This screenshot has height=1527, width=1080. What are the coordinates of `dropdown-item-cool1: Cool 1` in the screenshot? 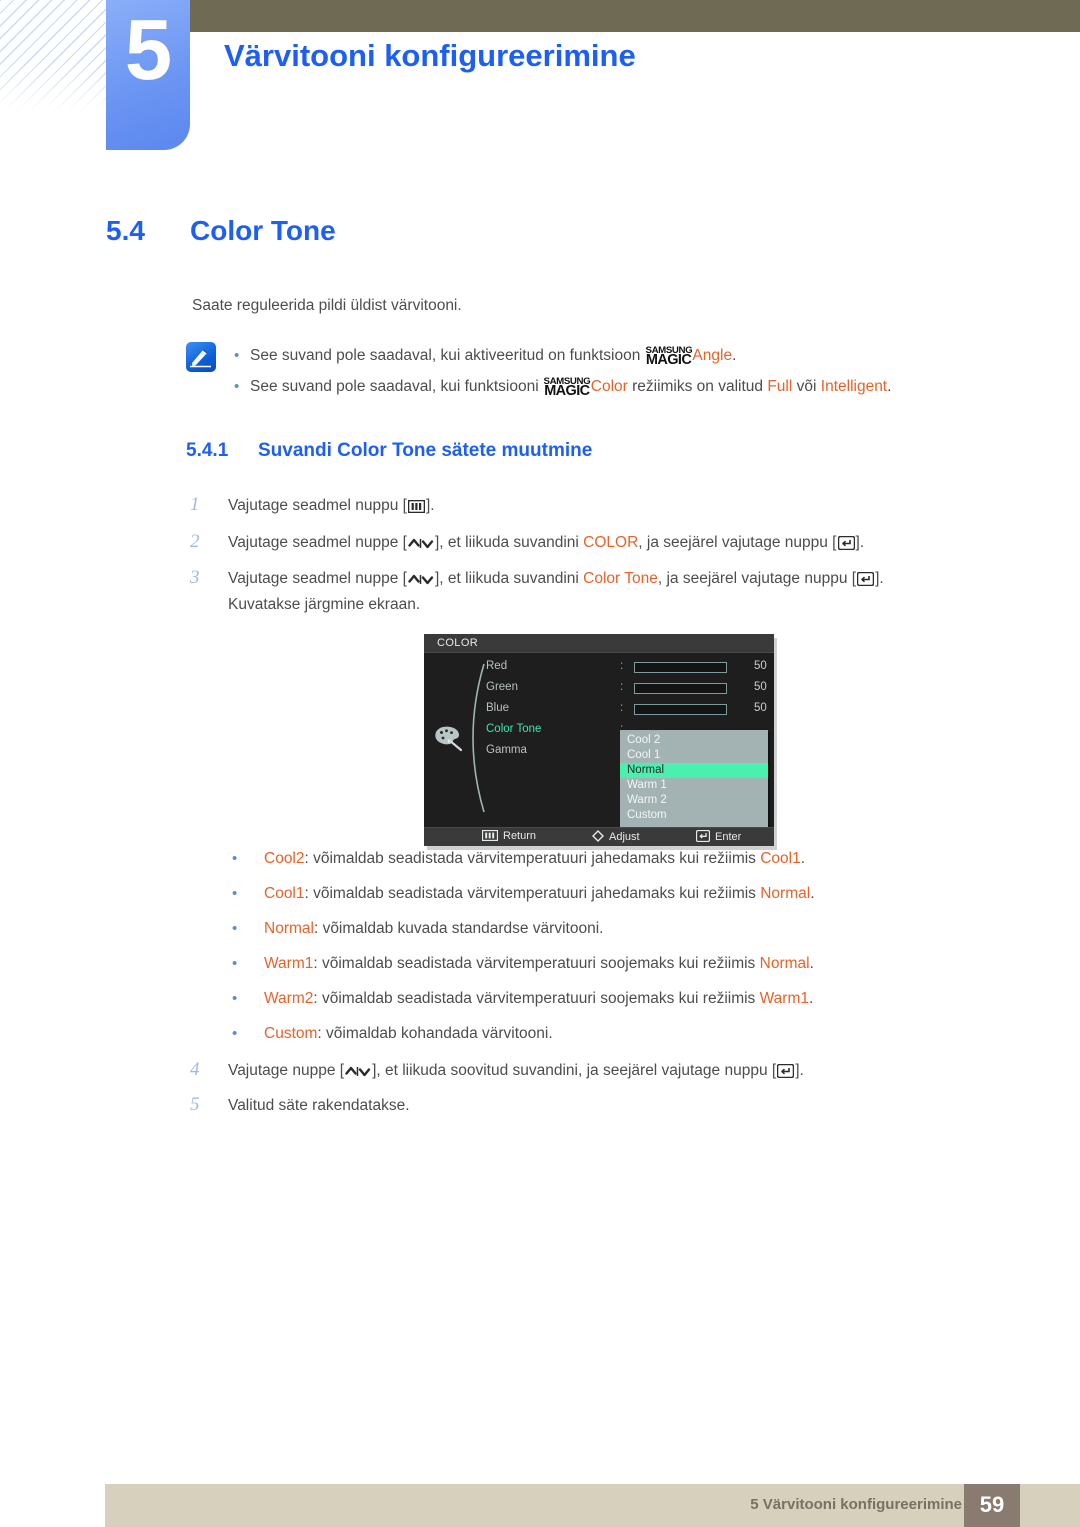 It's located at (694, 755).